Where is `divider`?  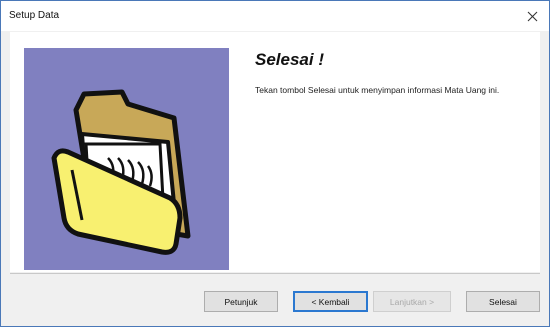
divider is located at coordinates (275, 273).